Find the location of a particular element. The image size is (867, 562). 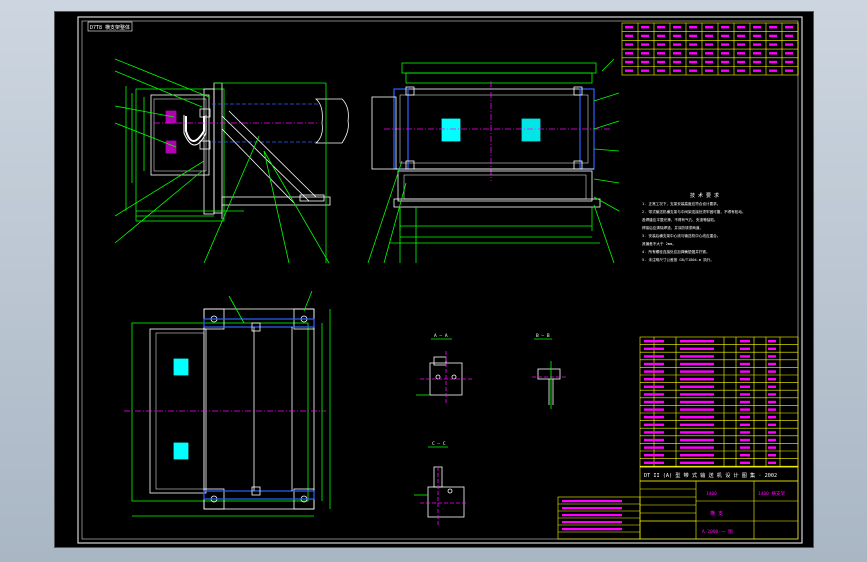

top-view is located at coordinates (227, 403).